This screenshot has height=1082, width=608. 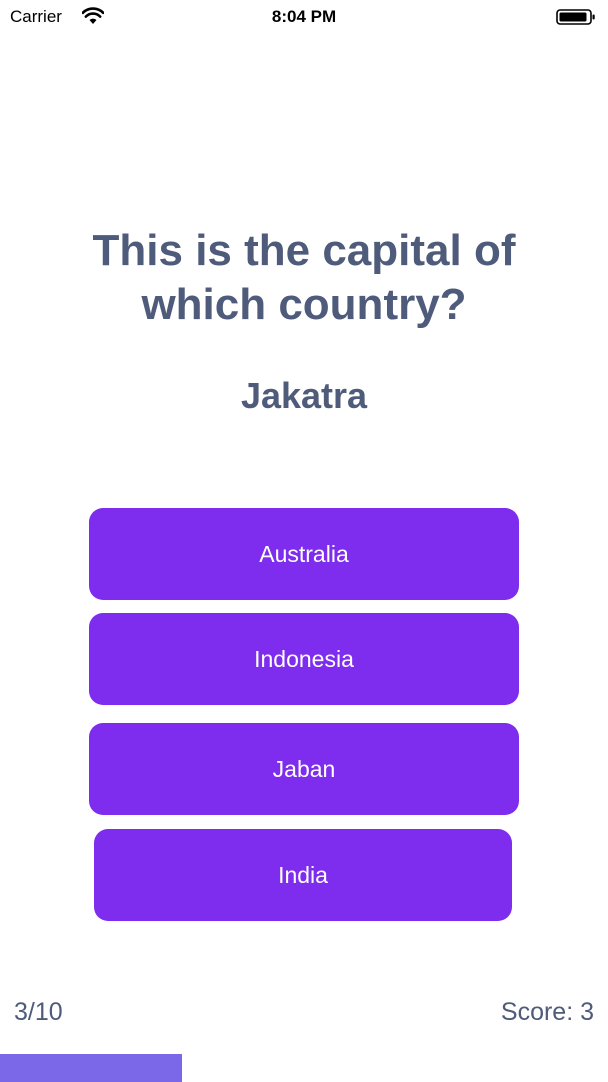 I want to click on status-bar: Carrier 8:04 PM, so click(x=304, y=17).